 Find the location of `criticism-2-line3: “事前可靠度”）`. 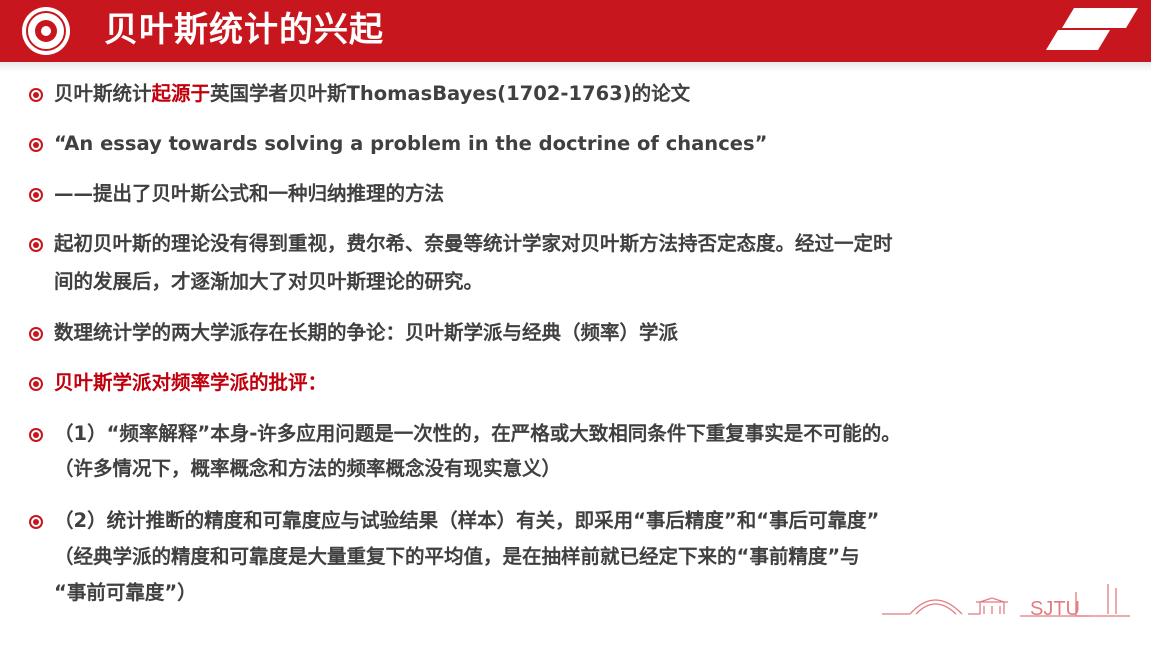

criticism-2-line3: “事前可靠度”） is located at coordinates (125, 592).